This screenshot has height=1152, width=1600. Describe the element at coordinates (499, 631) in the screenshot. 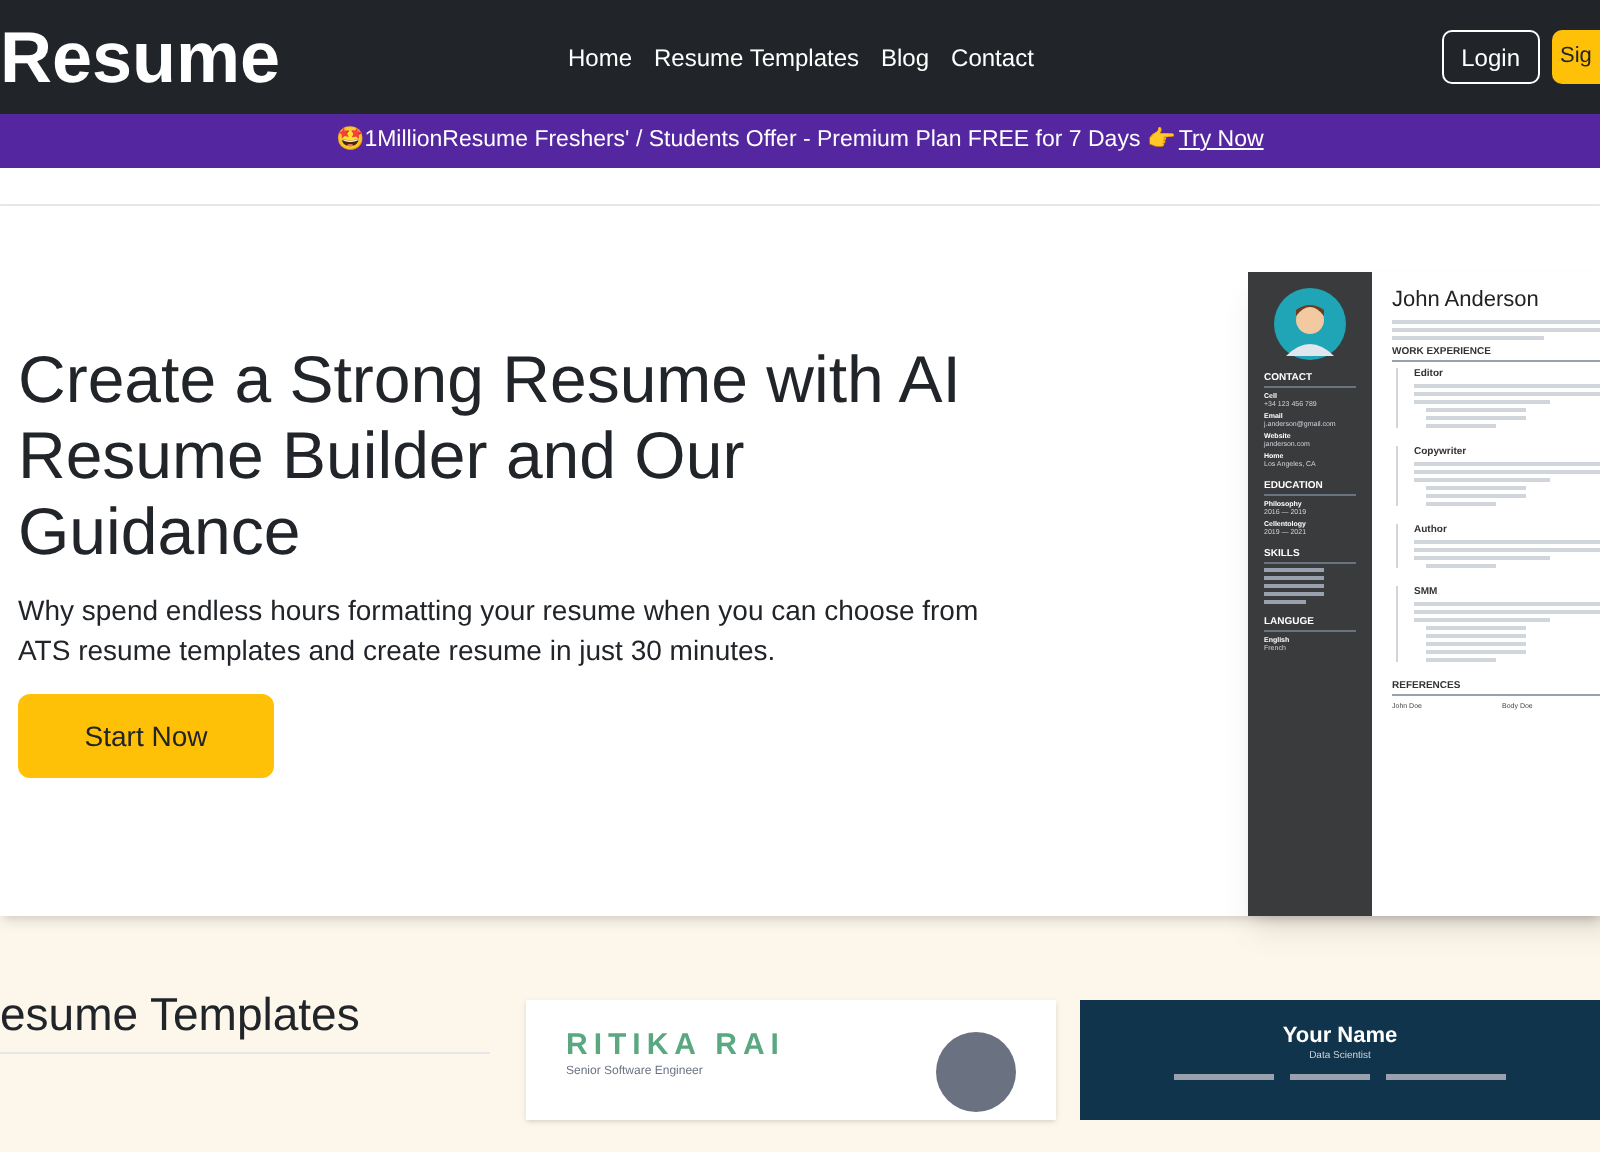

I see `hero-subtitle: Why spend endless hours formatting your resume when you can choose from ATS resume templates and create resume in just 30 minutes.` at that location.